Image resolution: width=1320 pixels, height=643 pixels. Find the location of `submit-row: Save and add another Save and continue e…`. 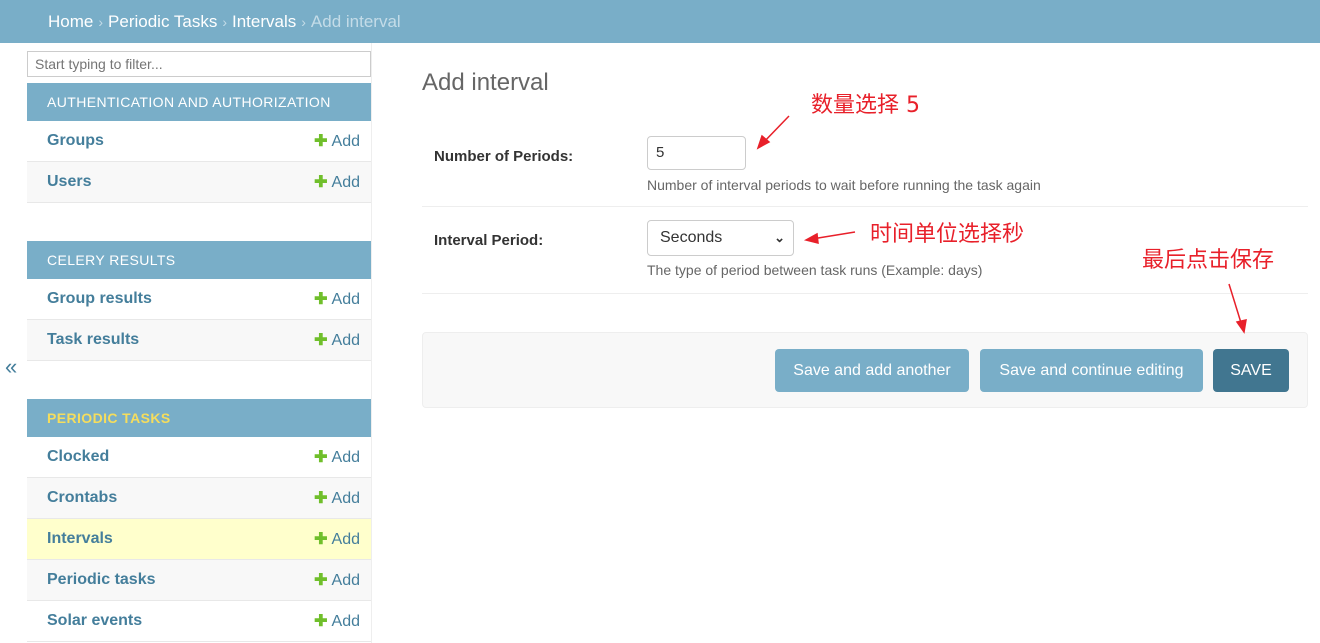

submit-row: Save and add another Save and continue e… is located at coordinates (865, 370).